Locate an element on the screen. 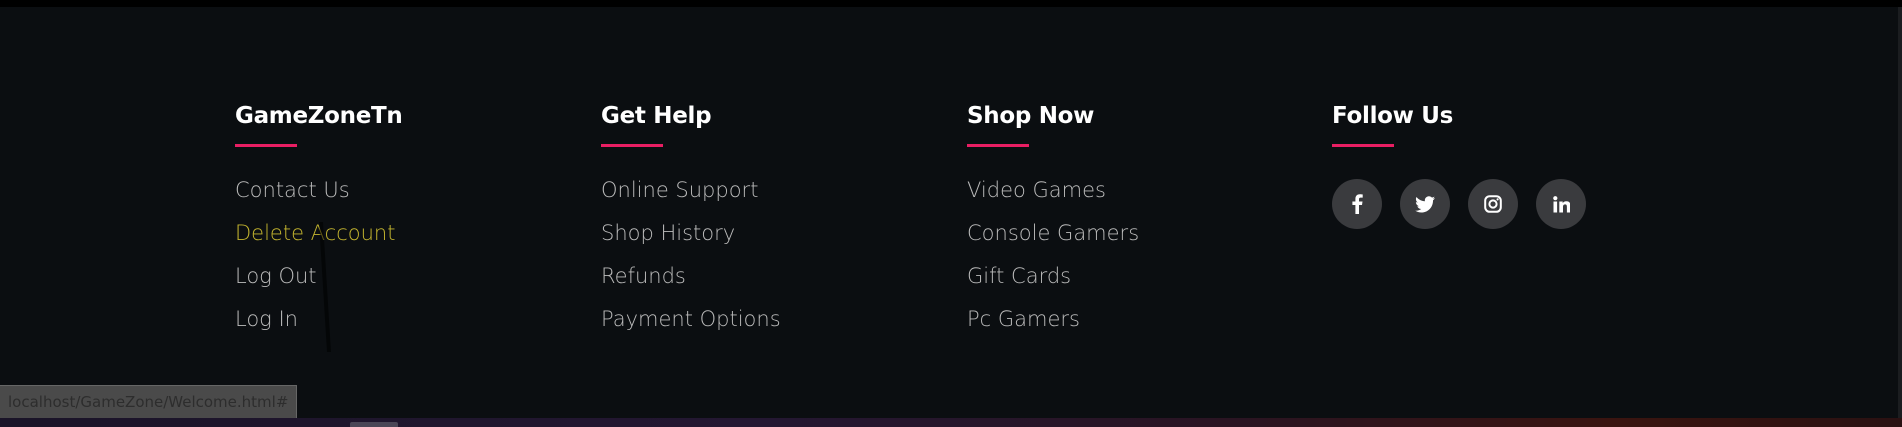  instagram-button is located at coordinates (1493, 204).